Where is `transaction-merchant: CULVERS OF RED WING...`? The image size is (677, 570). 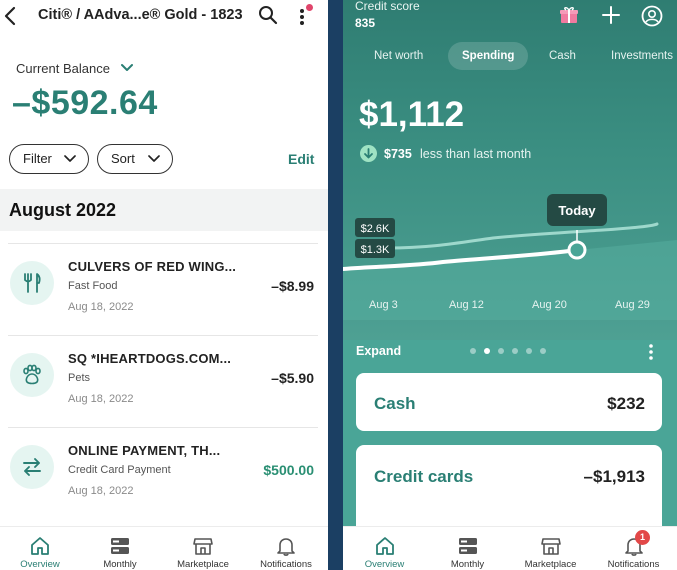
transaction-merchant: CULVERS OF RED WING... is located at coordinates (152, 266).